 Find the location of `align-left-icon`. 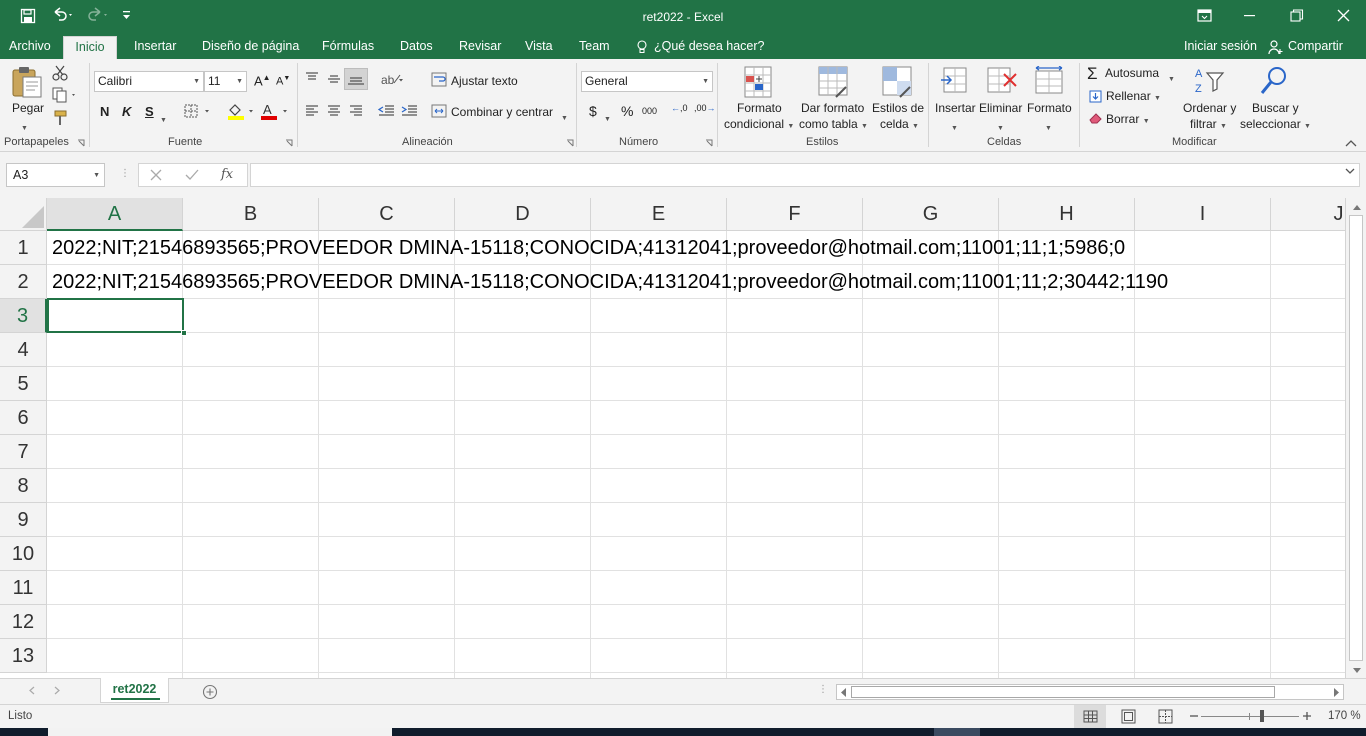

align-left-icon is located at coordinates (312, 111).